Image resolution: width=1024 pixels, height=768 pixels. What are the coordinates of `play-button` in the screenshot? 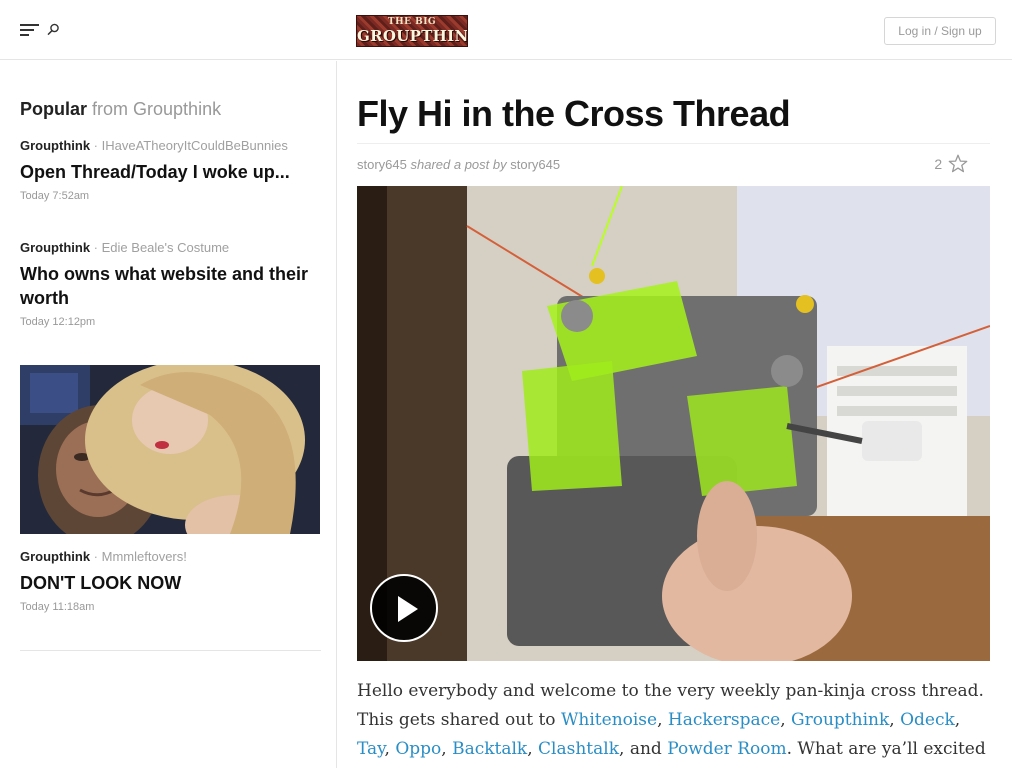 It's located at (404, 608).